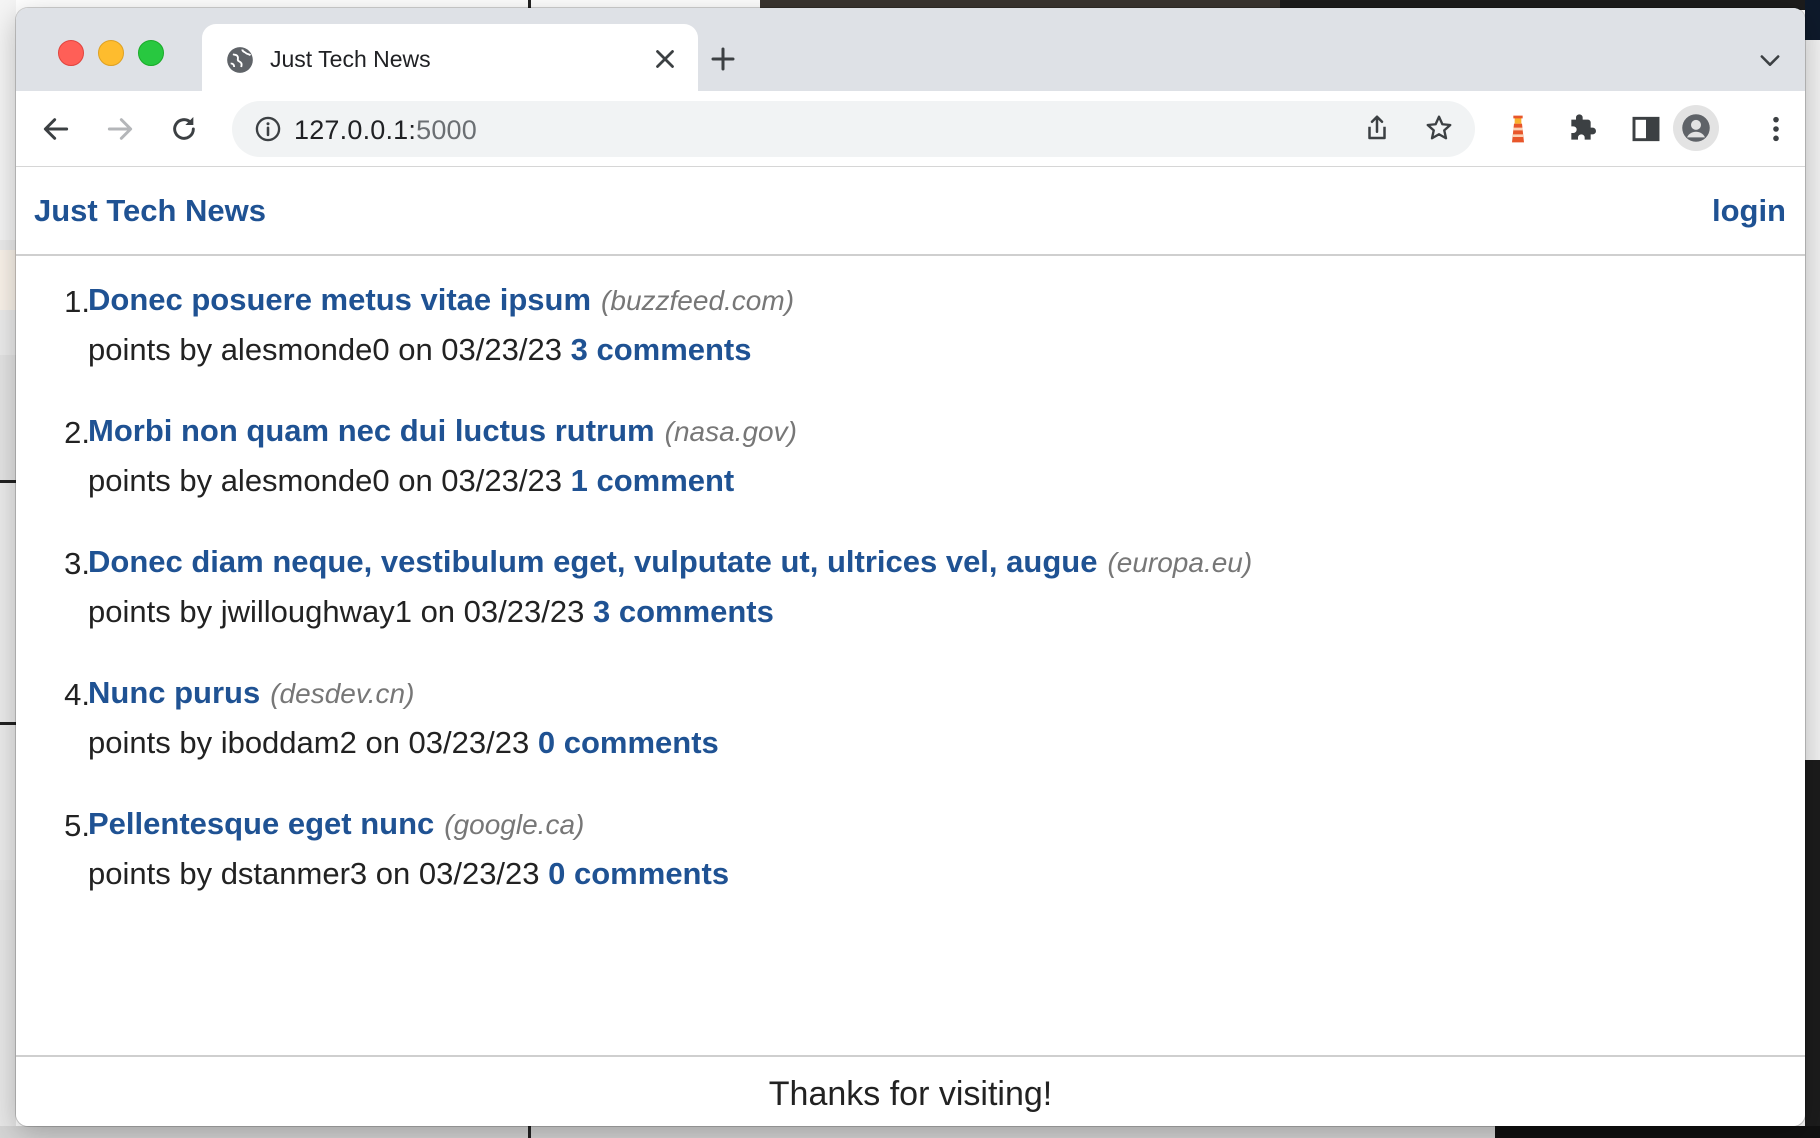 This screenshot has width=1820, height=1138. Describe the element at coordinates (910, 49) in the screenshot. I see `tab-strip: Just Tech News` at that location.